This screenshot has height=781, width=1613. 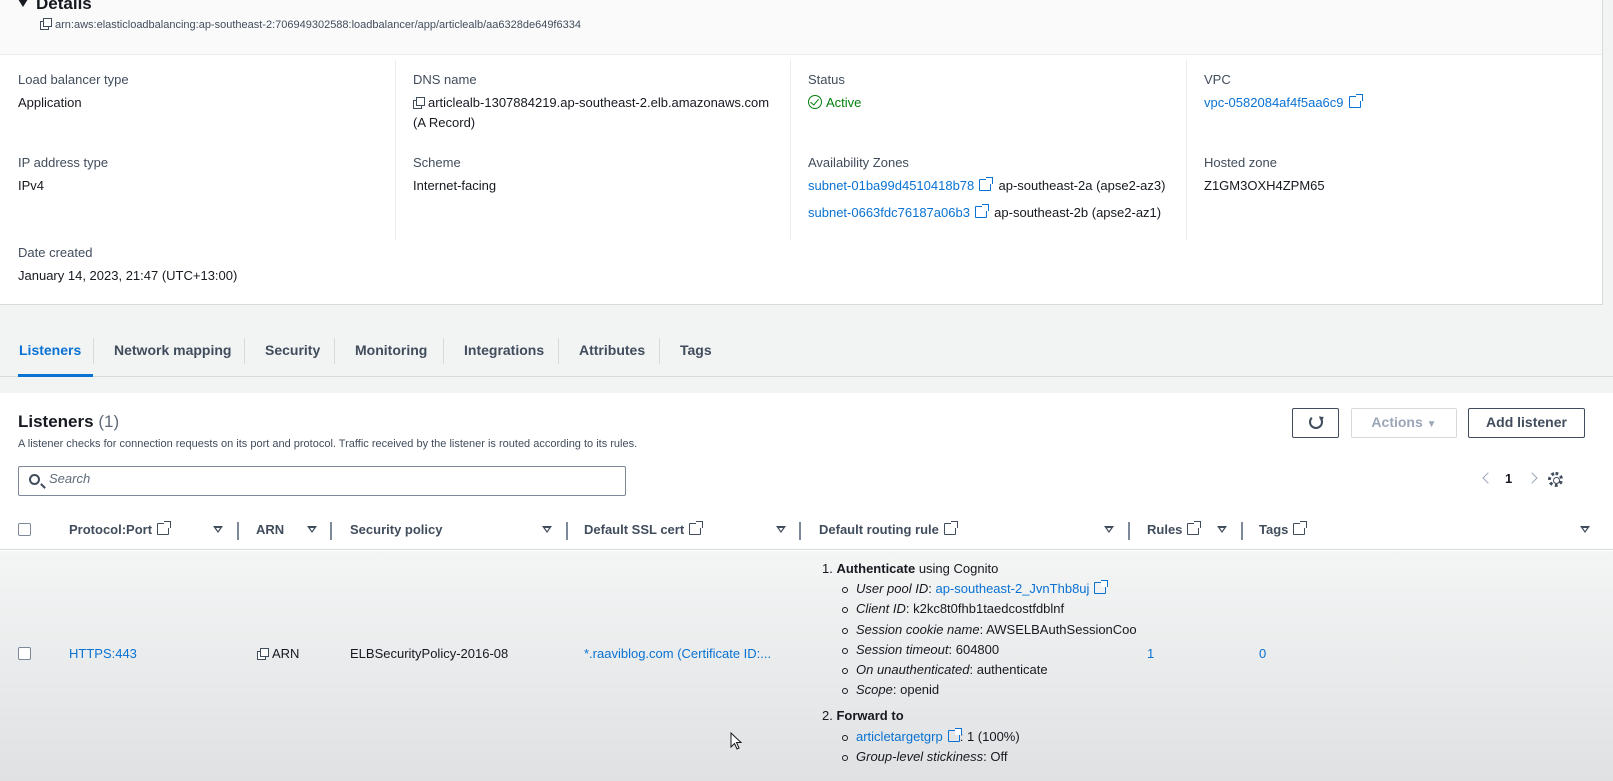 What do you see at coordinates (391, 351) in the screenshot?
I see `tab-monitoring: Monitoring` at bounding box center [391, 351].